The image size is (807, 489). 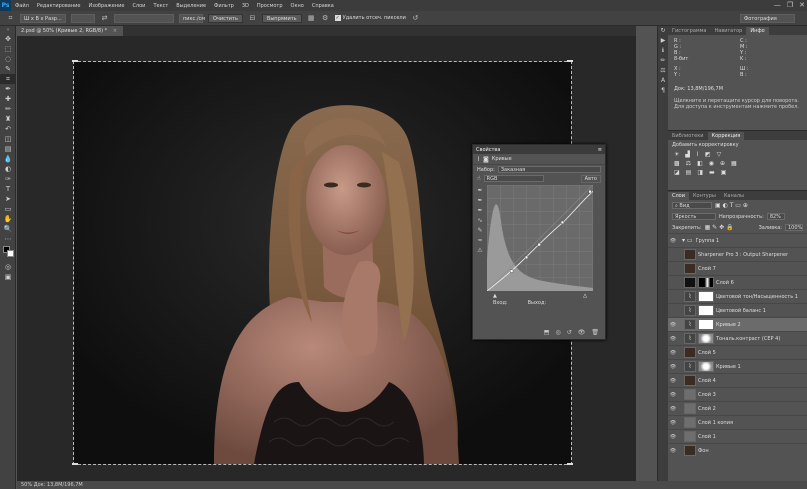 I want to click on layer-filter-icons: ▣ ◐ T ▭ ⊕, so click(x=731, y=205).